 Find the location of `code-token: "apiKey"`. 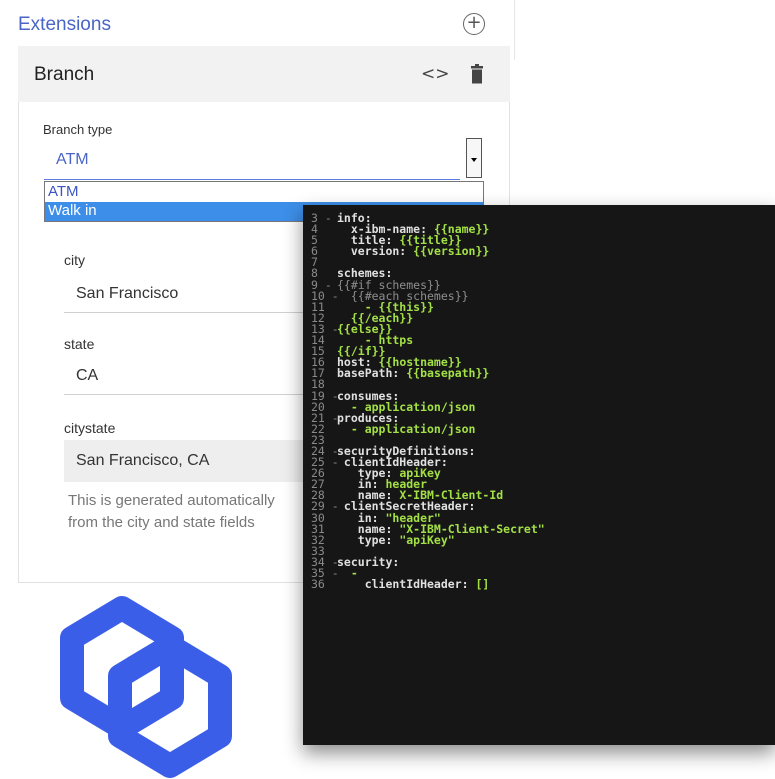

code-token: "apiKey" is located at coordinates (427, 539).